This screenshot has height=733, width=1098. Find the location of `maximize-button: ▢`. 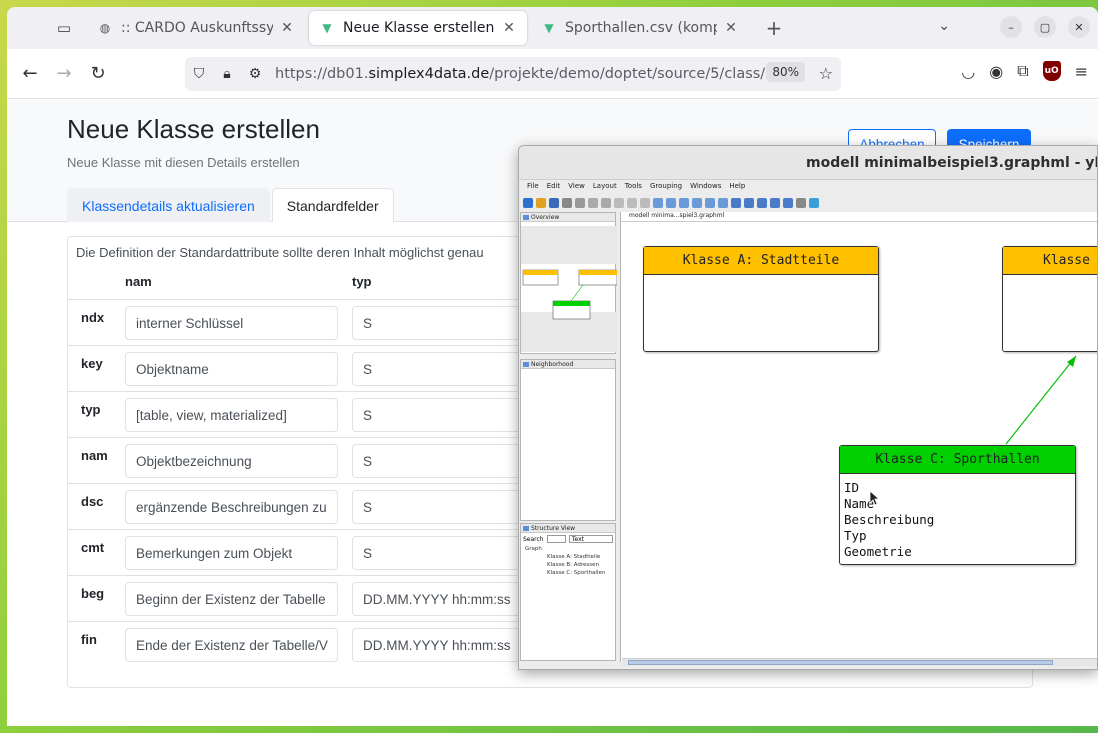

maximize-button: ▢ is located at coordinates (1045, 27).